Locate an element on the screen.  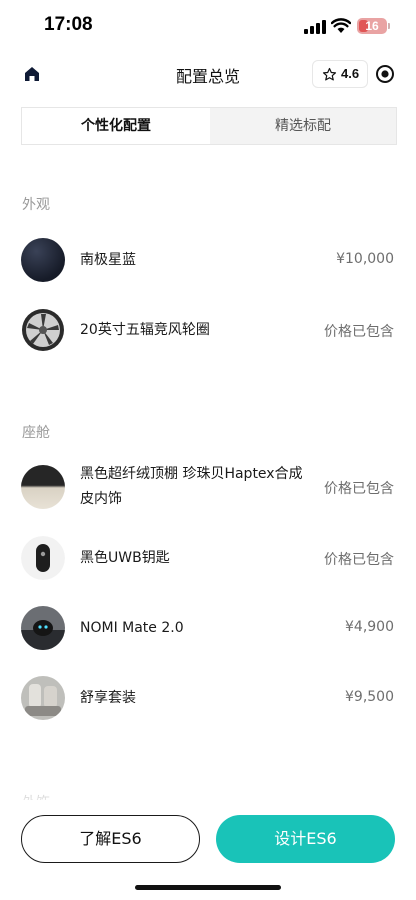
paint-swatch-icon is located at coordinates (43, 260).